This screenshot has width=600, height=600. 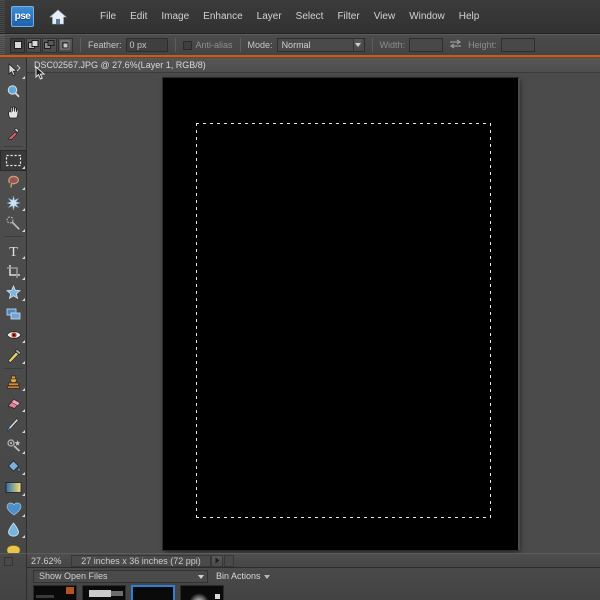 I want to click on pse-logo-icon: pse, so click(x=22, y=16).